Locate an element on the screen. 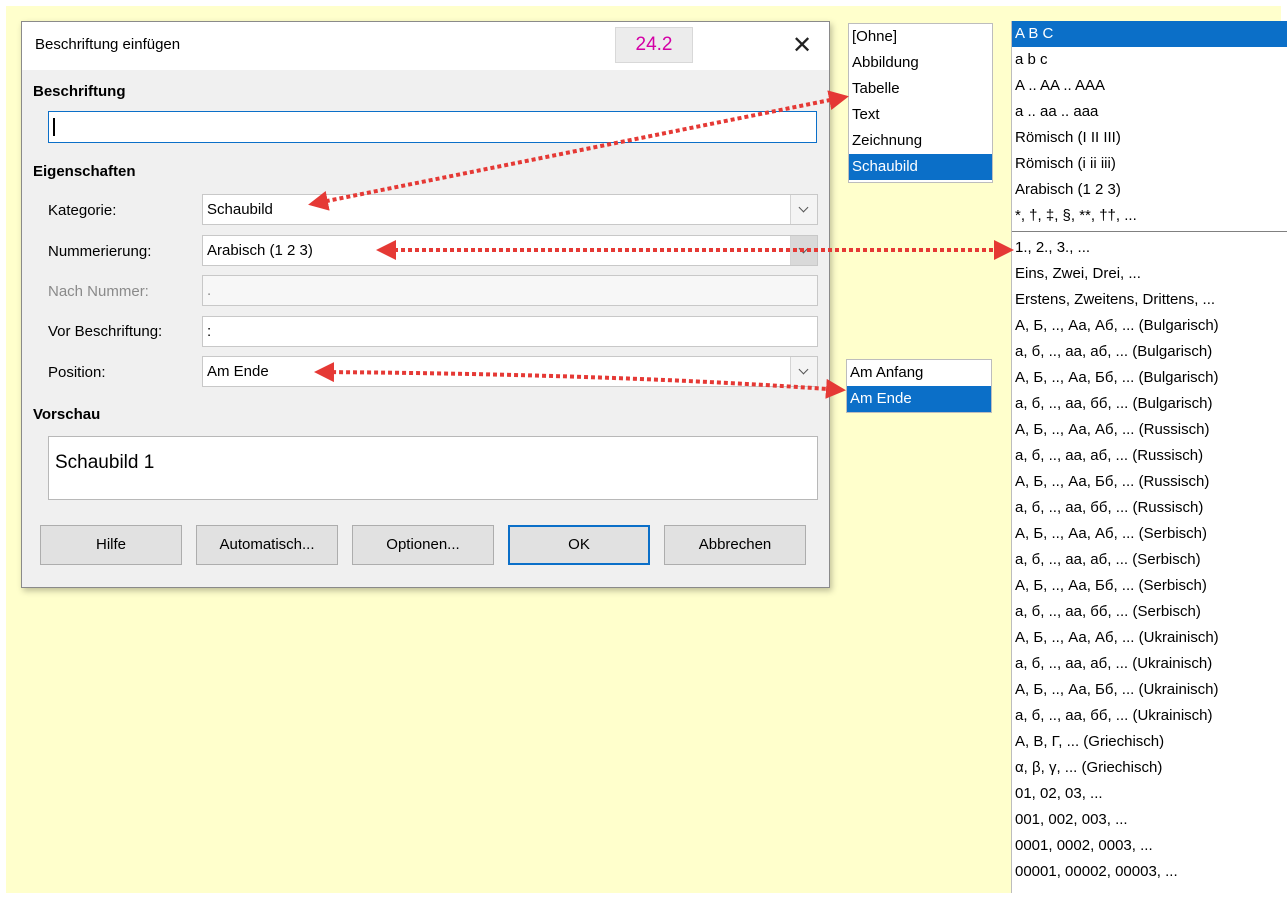 This screenshot has height=899, width=1287. list-item: [Ohne] is located at coordinates (920, 37).